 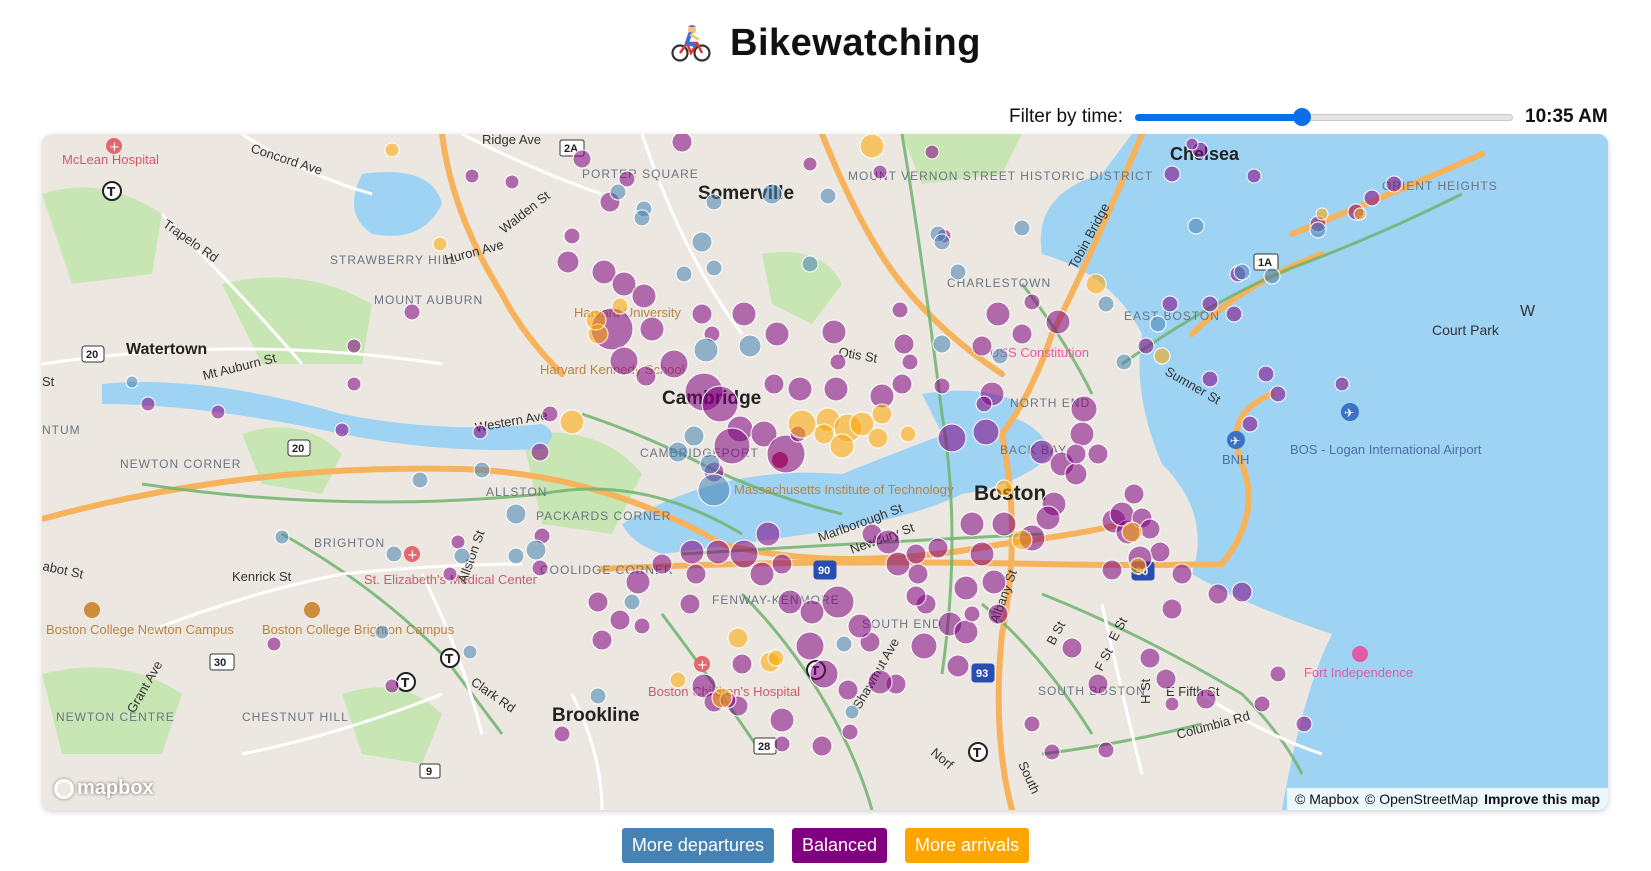 I want to click on slider-thumb, so click(x=1301, y=117).